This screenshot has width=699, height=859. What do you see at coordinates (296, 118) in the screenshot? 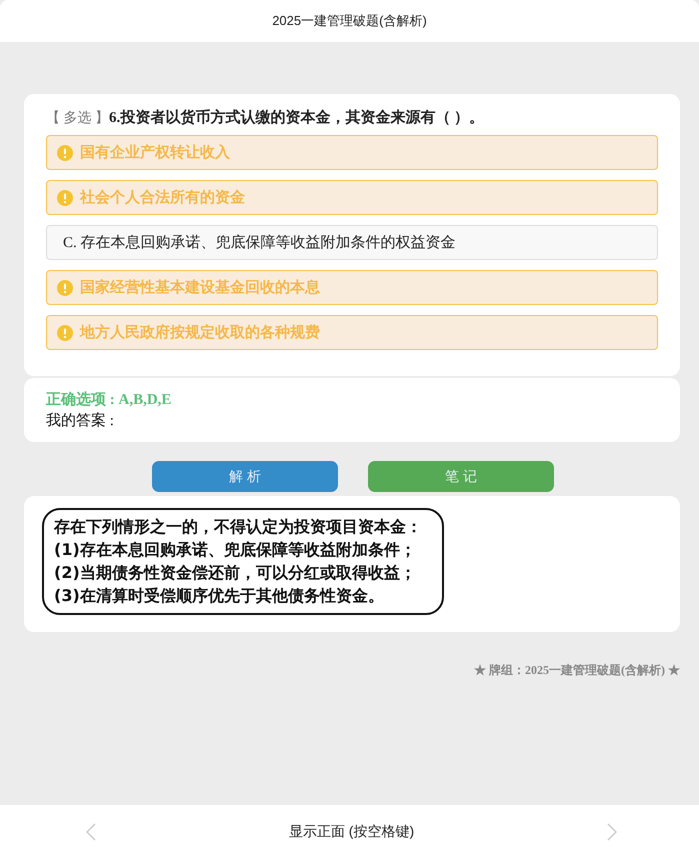
I see `question-text: 6.投资者以货币方式认缴的资本金，其资金来源有（ ）。` at bounding box center [296, 118].